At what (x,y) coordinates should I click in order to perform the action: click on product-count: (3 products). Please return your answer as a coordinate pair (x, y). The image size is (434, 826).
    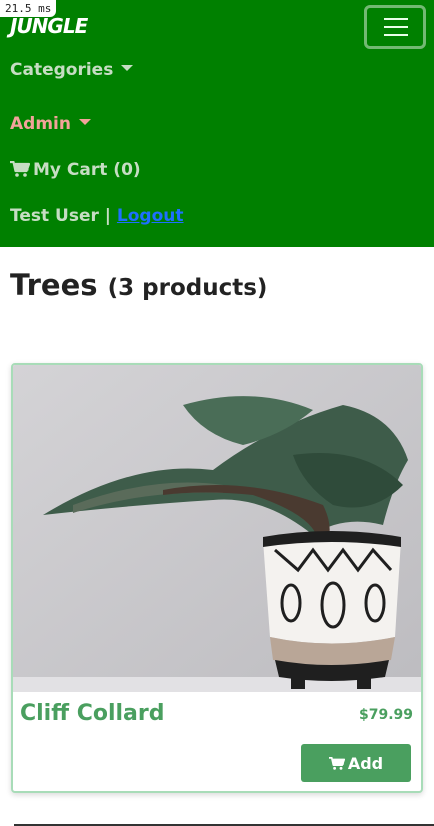
    Looking at the image, I should click on (187, 288).